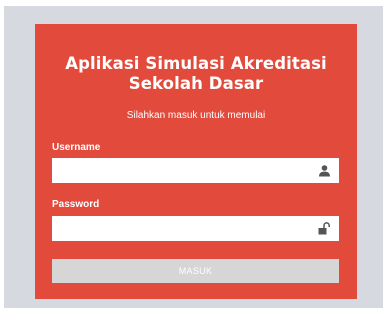 The image size is (383, 320). What do you see at coordinates (76, 204) in the screenshot?
I see `password-label: Password` at bounding box center [76, 204].